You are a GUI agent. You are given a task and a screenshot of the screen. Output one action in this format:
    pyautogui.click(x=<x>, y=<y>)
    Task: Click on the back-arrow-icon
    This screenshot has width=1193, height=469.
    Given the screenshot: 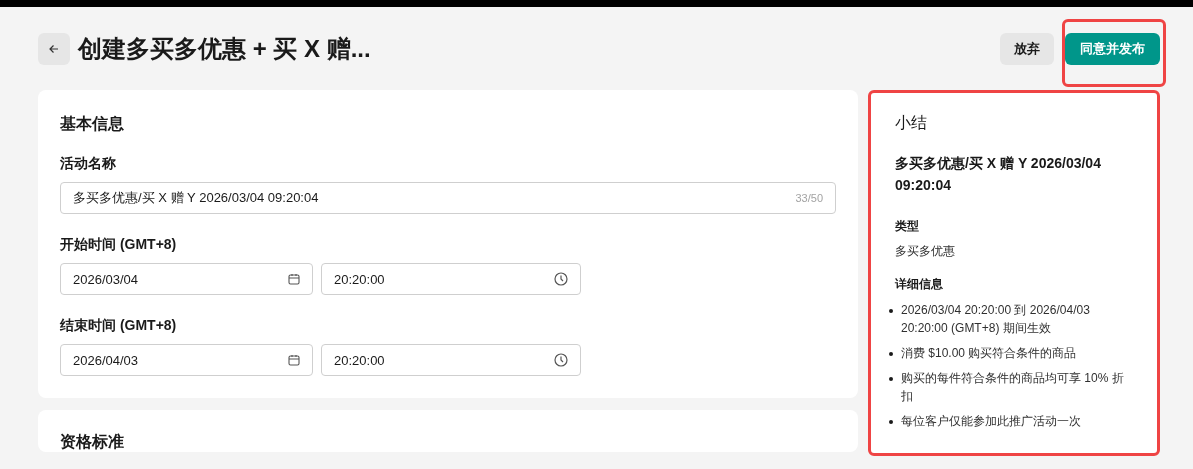 What is the action you would take?
    pyautogui.click(x=54, y=49)
    